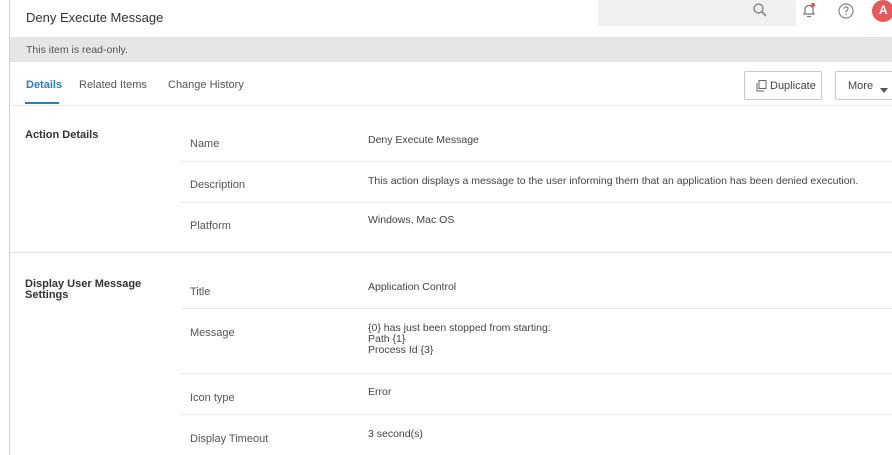  I want to click on duplicate-button-label: Duplicate, so click(793, 86).